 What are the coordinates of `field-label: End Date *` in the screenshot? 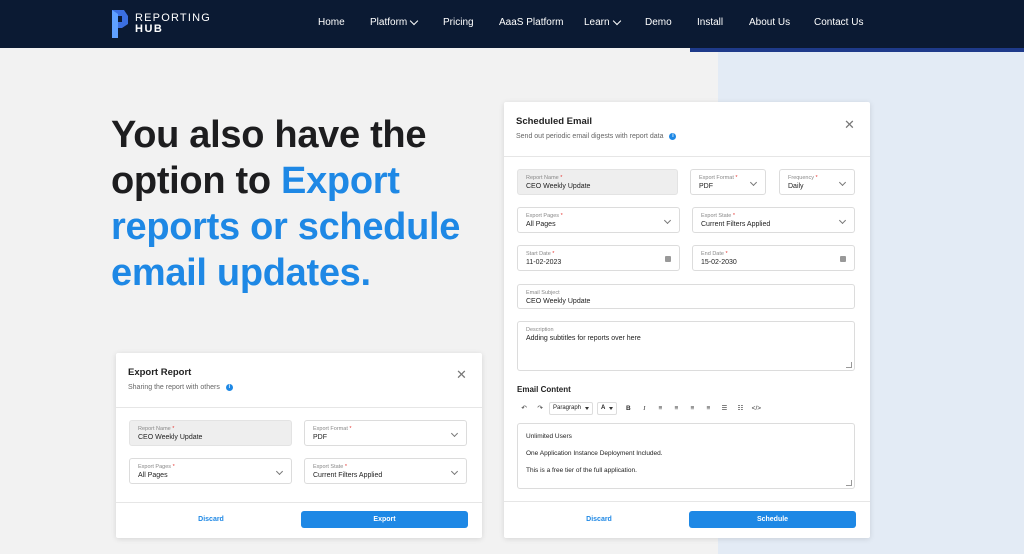 It's located at (714, 254).